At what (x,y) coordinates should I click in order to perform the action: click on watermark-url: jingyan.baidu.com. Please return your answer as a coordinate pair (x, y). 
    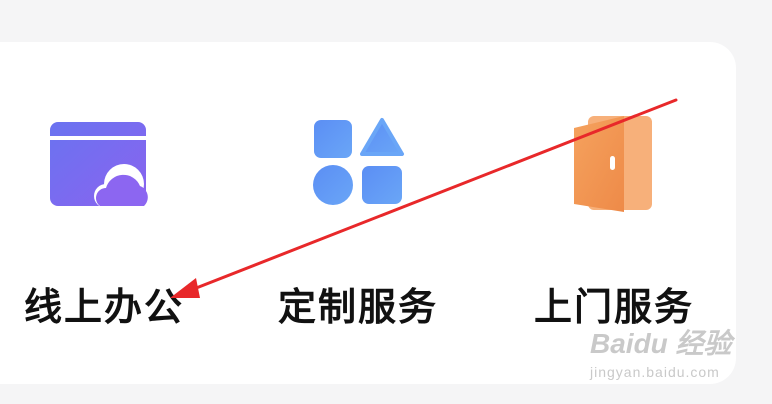
    Looking at the image, I should click on (655, 372).